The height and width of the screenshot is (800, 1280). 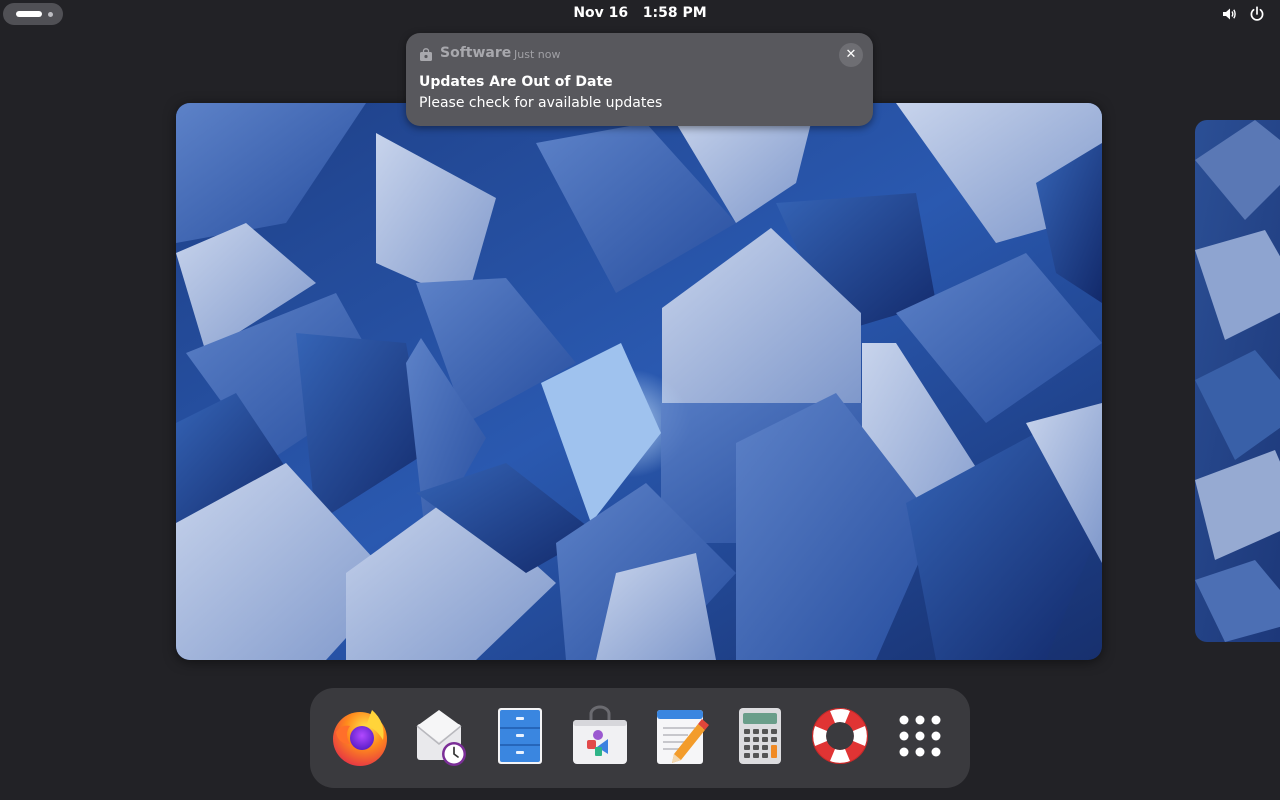 What do you see at coordinates (840, 736) in the screenshot?
I see `help-lifebuoy-icon` at bounding box center [840, 736].